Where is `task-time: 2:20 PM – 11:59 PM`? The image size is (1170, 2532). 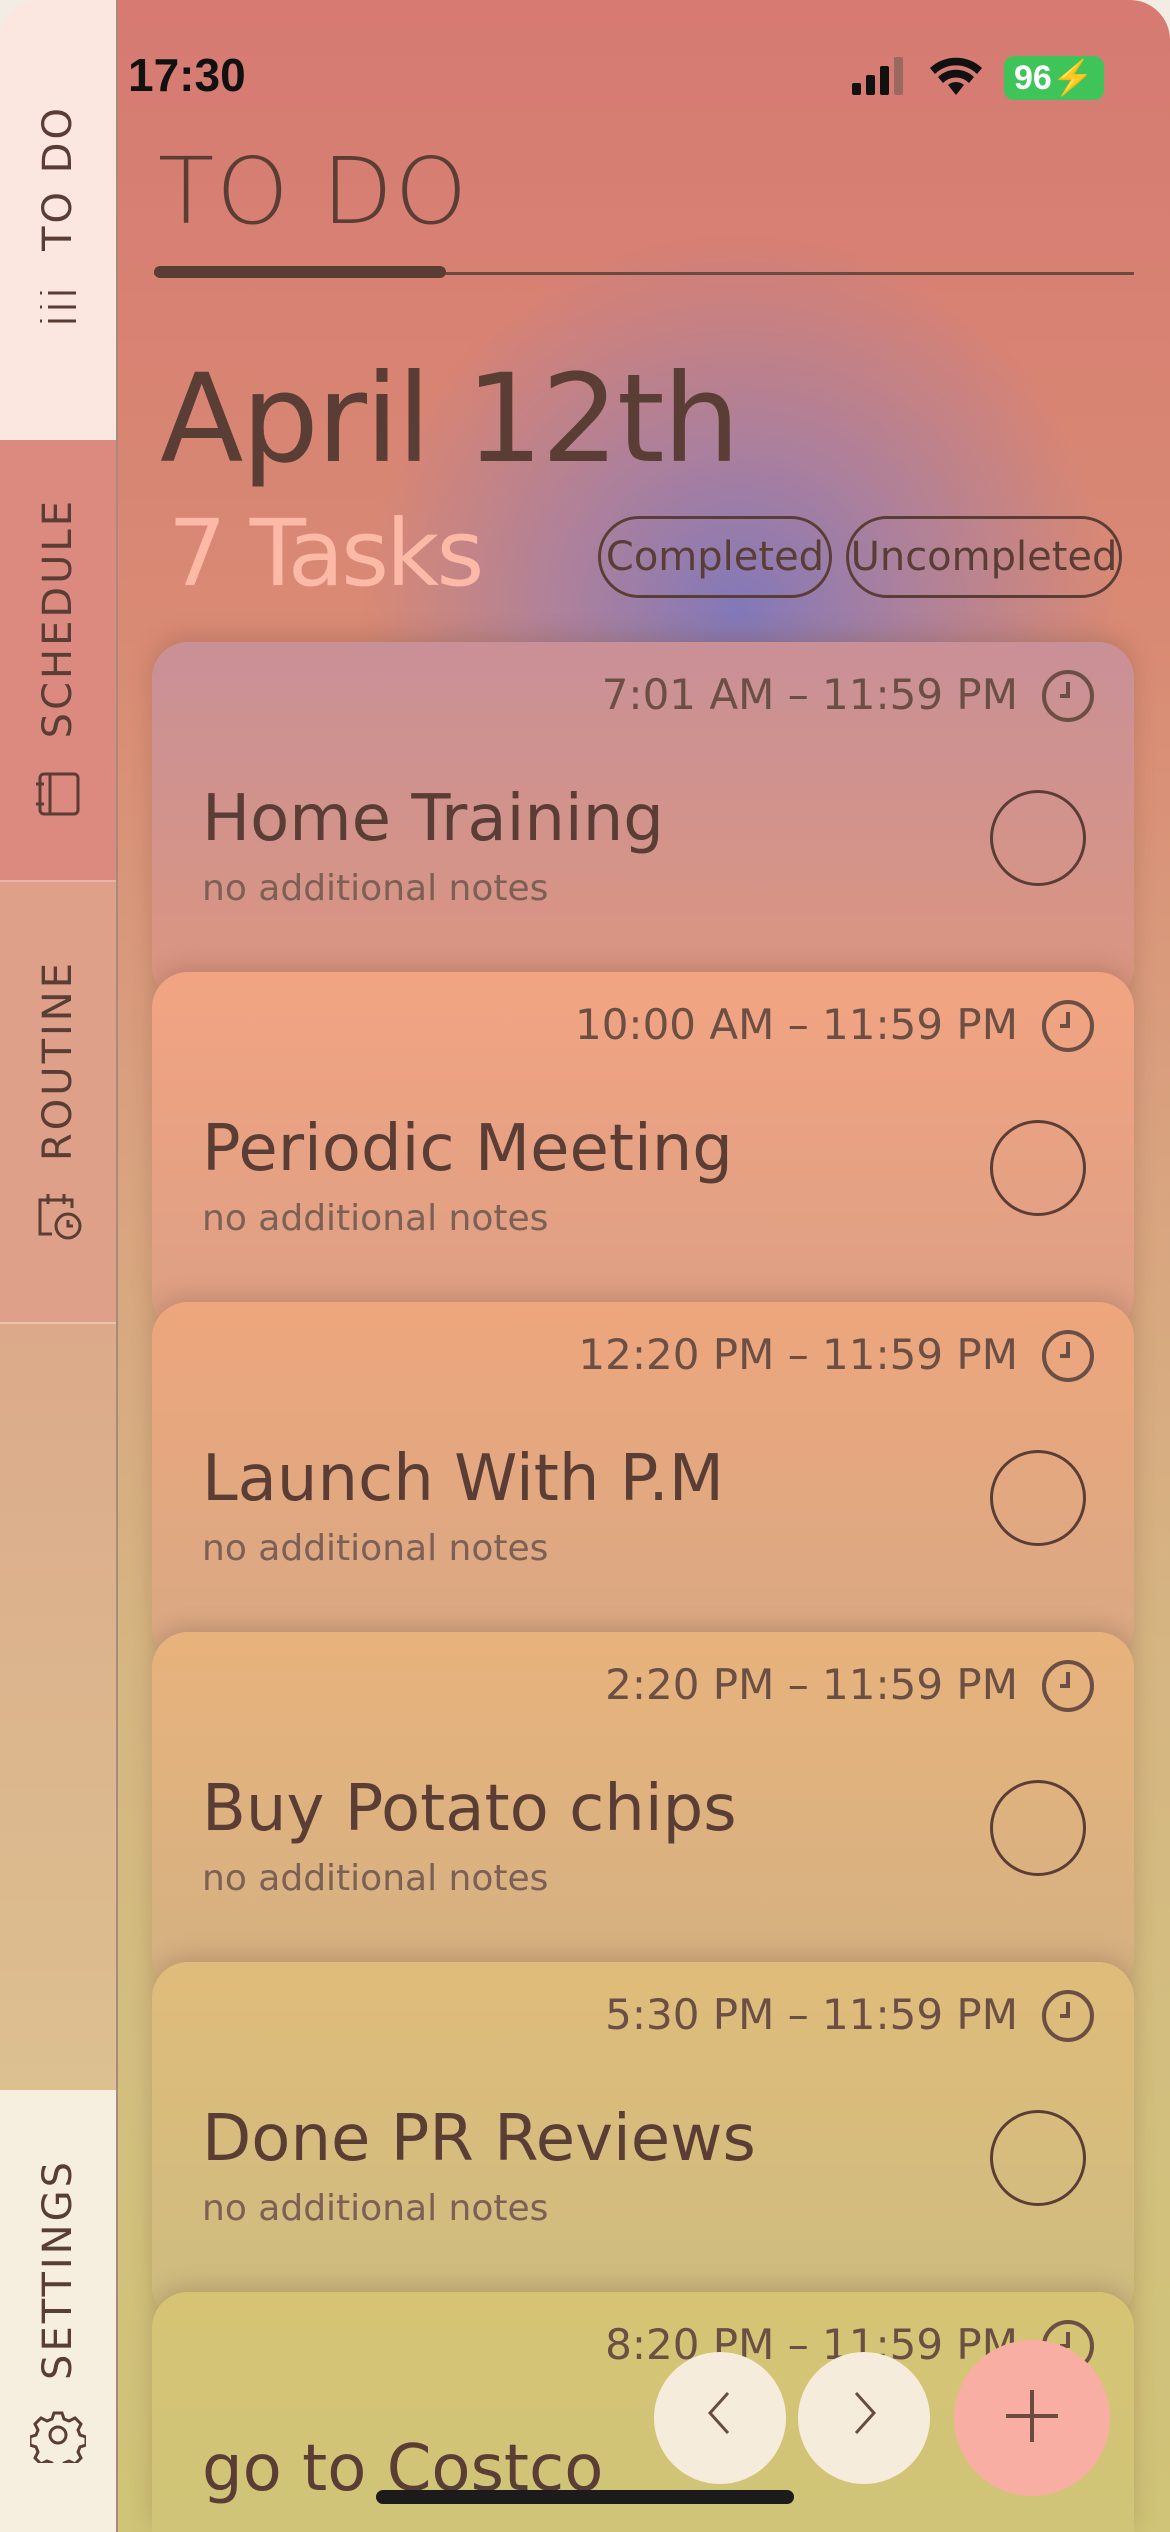 task-time: 2:20 PM – 11:59 PM is located at coordinates (811, 1684).